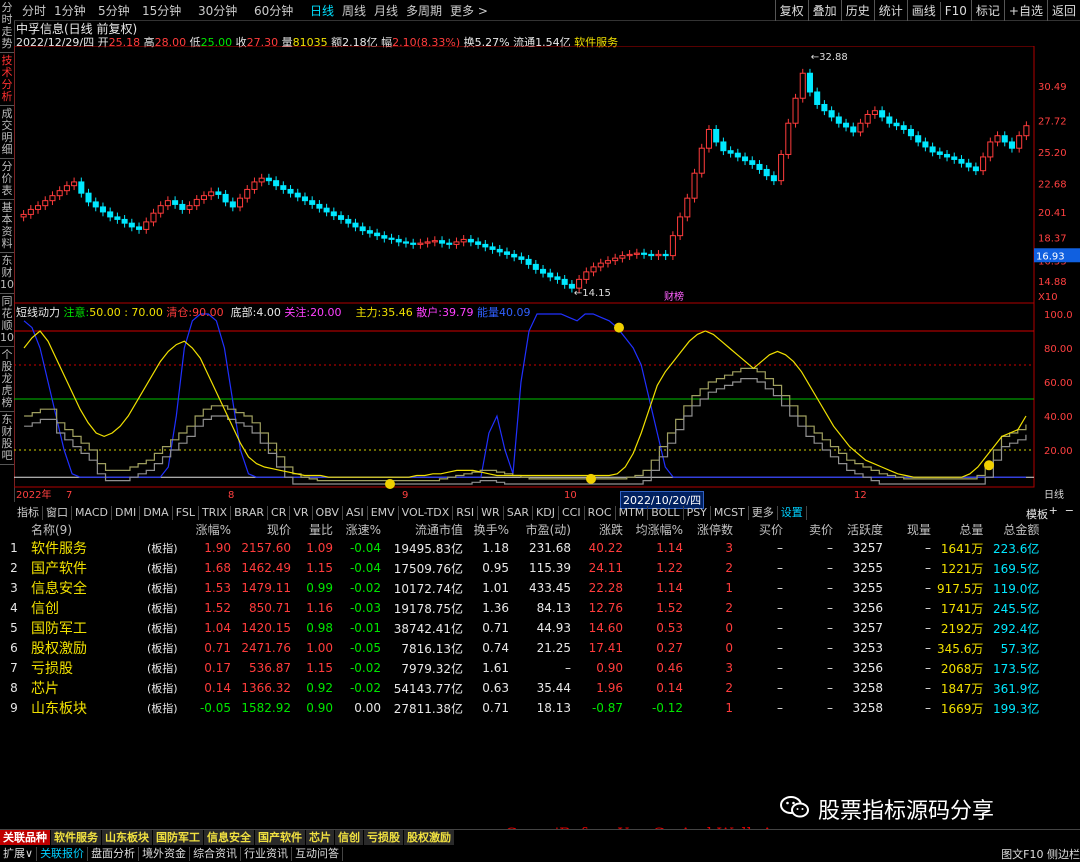 This screenshot has height=862, width=1080. I want to click on indicator-name: 短线动力, so click(38, 312).